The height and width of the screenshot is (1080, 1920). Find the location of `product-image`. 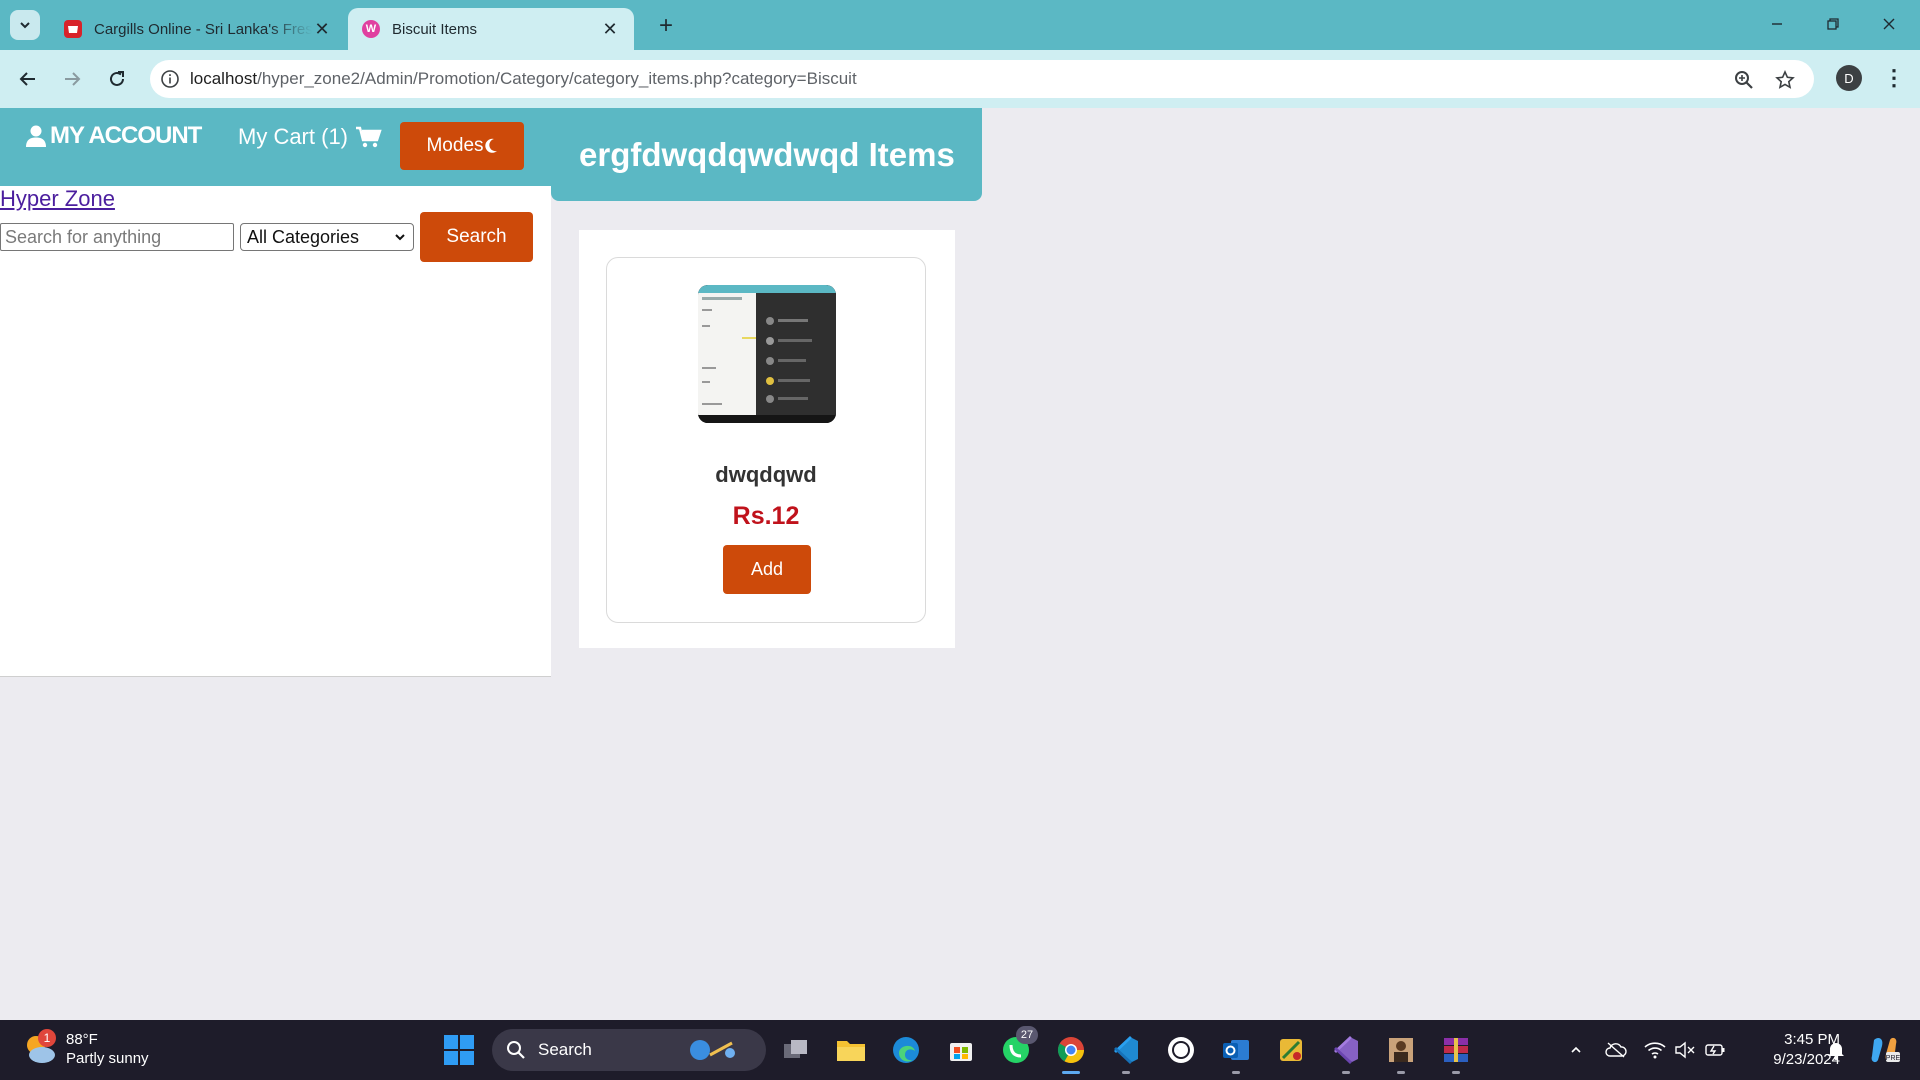

product-image is located at coordinates (767, 354).